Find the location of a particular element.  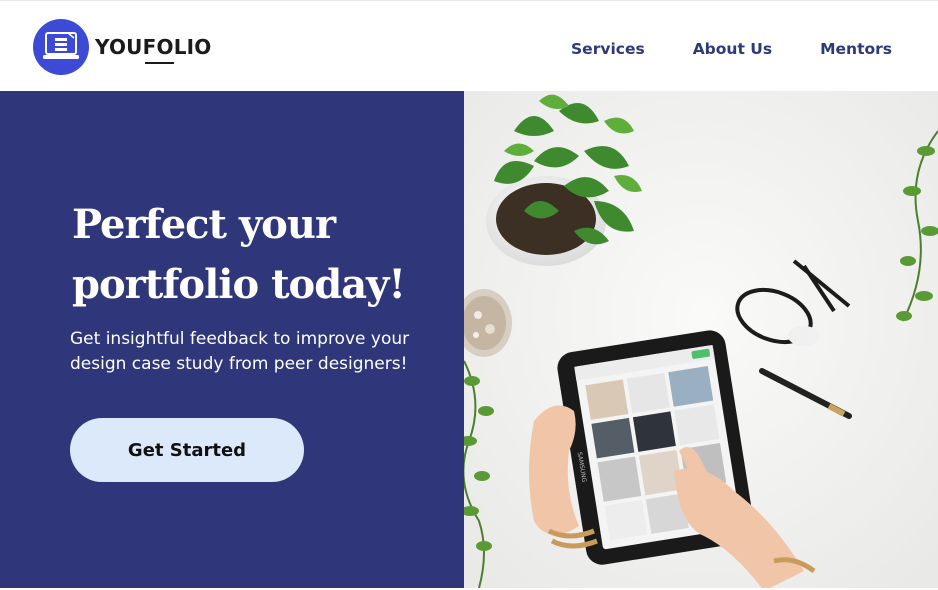

brand-logo: YOUFOLIO is located at coordinates (122, 47).